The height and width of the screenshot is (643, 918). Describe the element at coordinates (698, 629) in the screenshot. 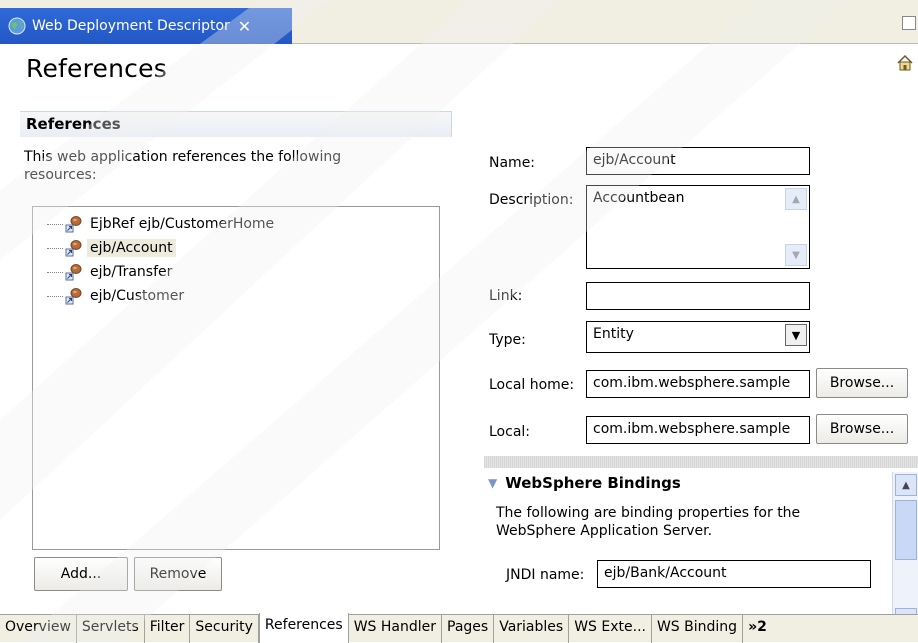

I see `page-tab: WS Binding` at that location.